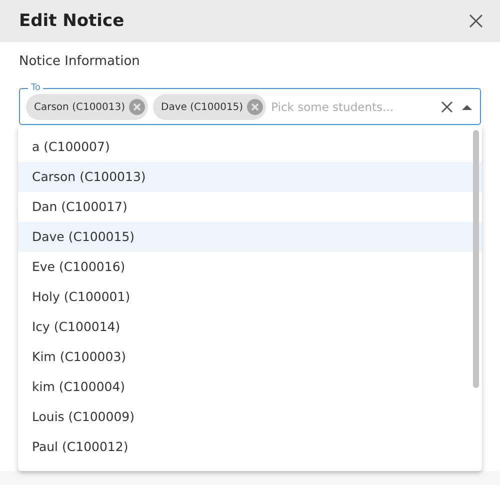 The width and height of the screenshot is (500, 489). Describe the element at coordinates (250, 177) in the screenshot. I see `student-option: Carson (C100013)` at that location.